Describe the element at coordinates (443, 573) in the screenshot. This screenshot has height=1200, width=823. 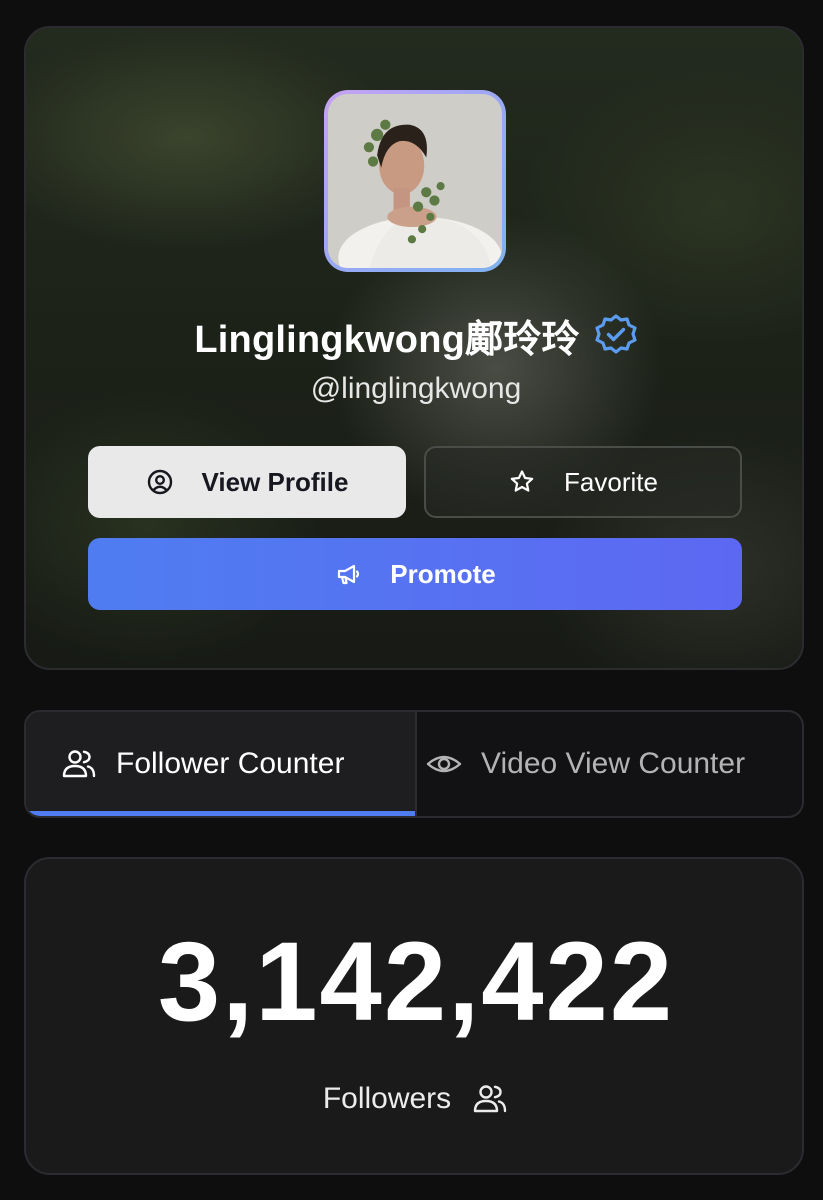
I see `promote-label: Promote` at that location.